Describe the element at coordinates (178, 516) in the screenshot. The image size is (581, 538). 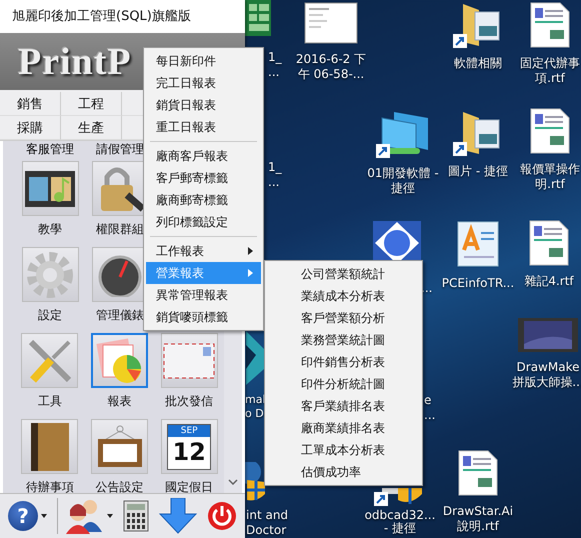
I see `down-arrow-icon` at that location.